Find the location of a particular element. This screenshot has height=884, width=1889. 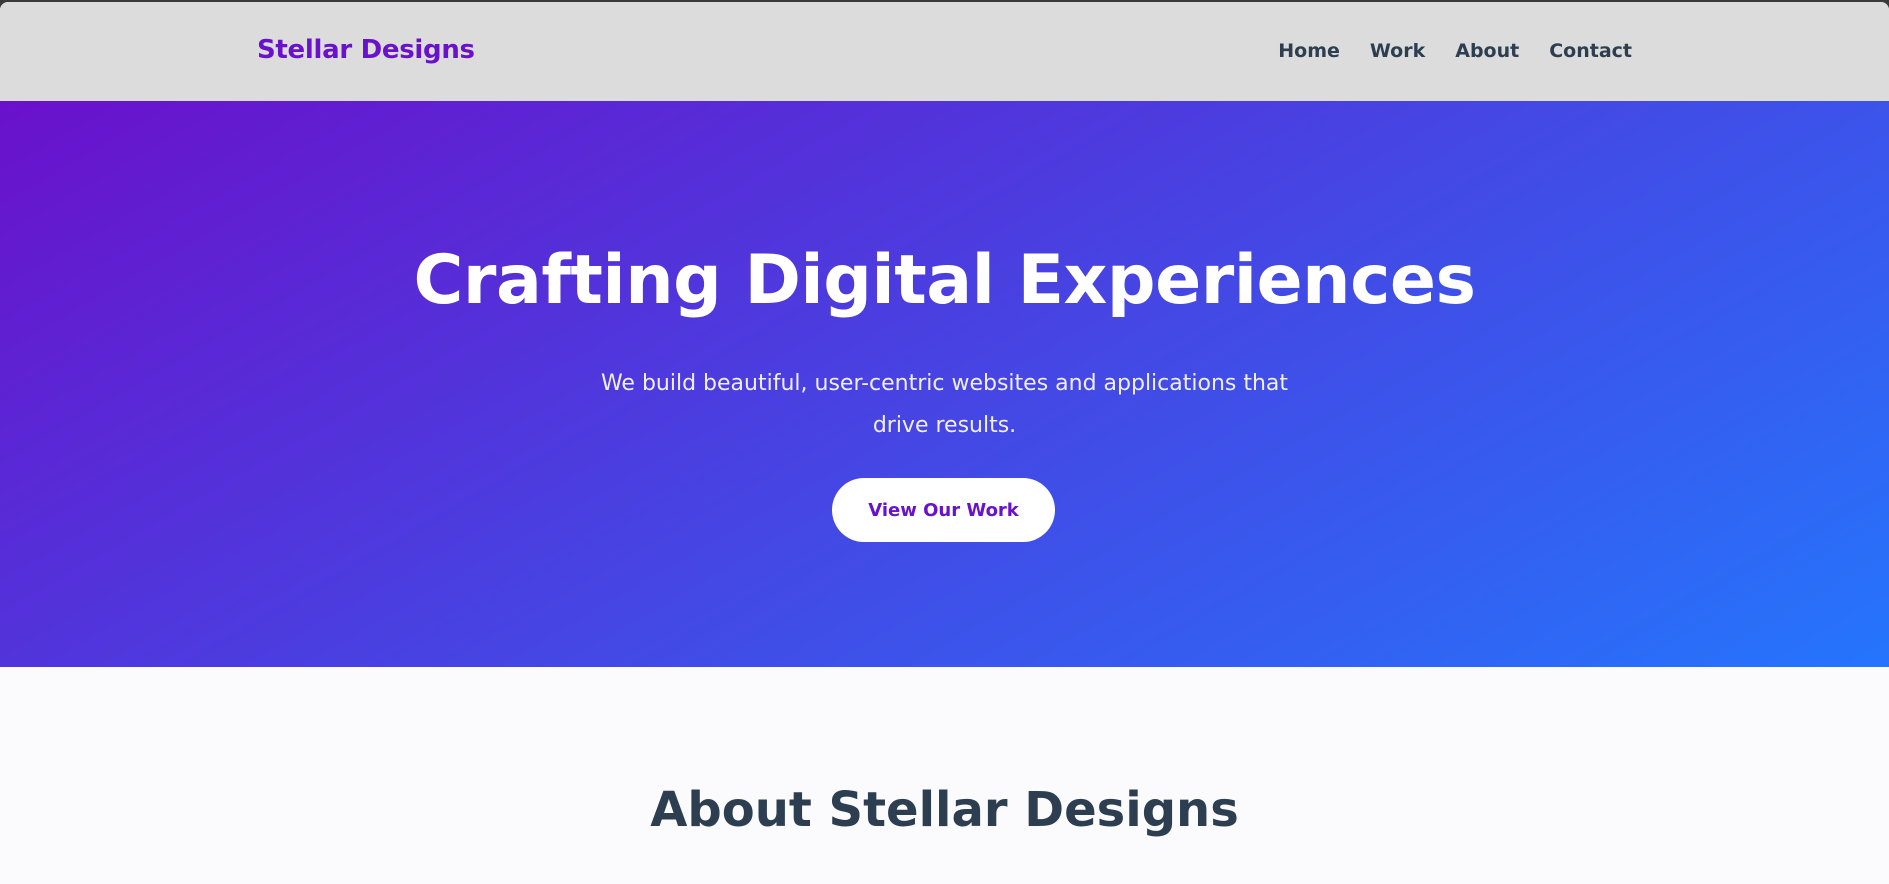

view-our-work-button: View Our Work is located at coordinates (943, 510).